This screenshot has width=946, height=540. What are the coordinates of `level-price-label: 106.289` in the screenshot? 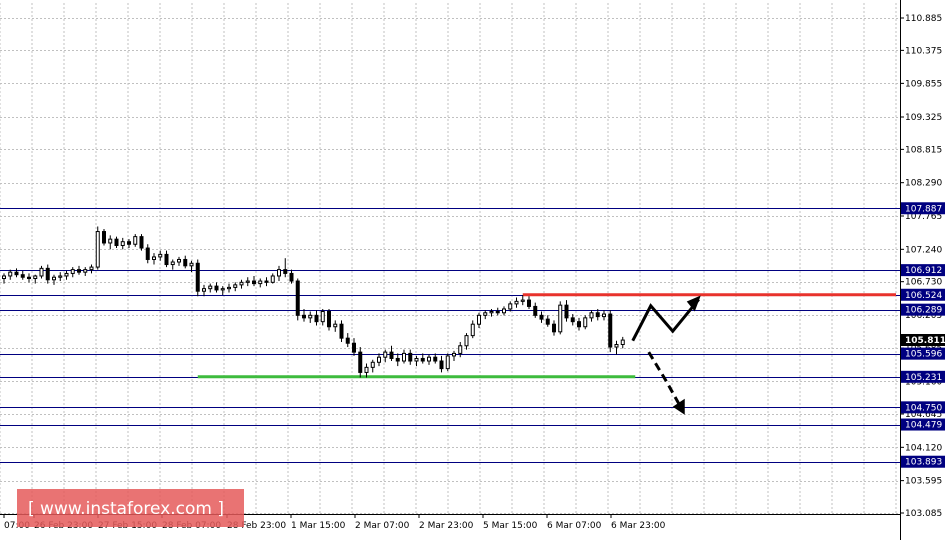 It's located at (923, 311).